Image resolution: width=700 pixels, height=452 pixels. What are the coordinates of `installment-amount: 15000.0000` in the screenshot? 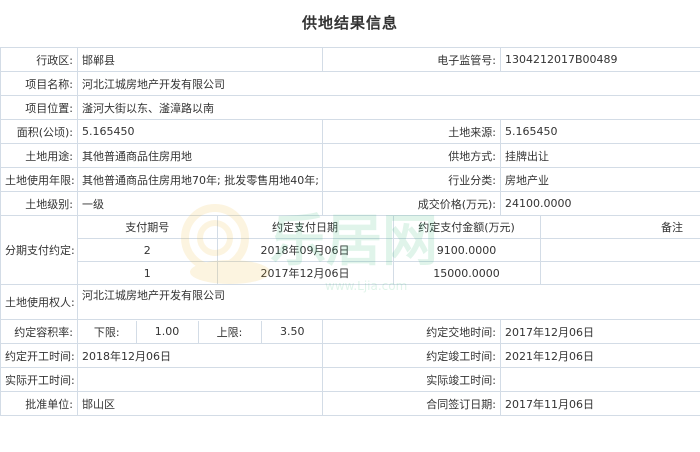 It's located at (466, 272).